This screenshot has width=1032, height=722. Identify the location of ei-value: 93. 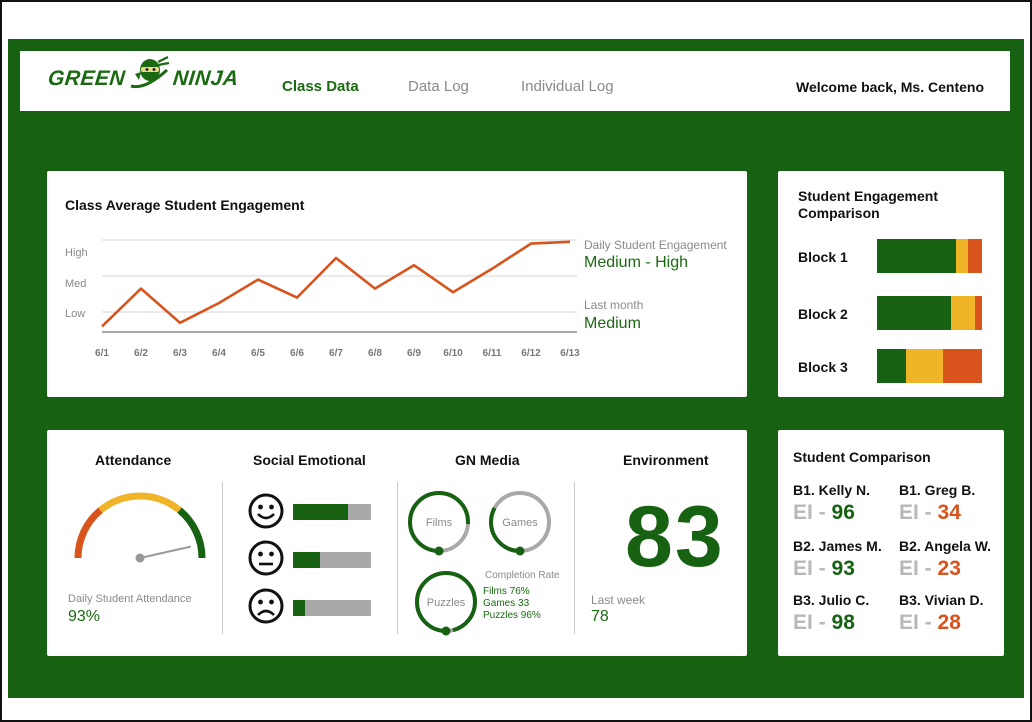
(843, 568).